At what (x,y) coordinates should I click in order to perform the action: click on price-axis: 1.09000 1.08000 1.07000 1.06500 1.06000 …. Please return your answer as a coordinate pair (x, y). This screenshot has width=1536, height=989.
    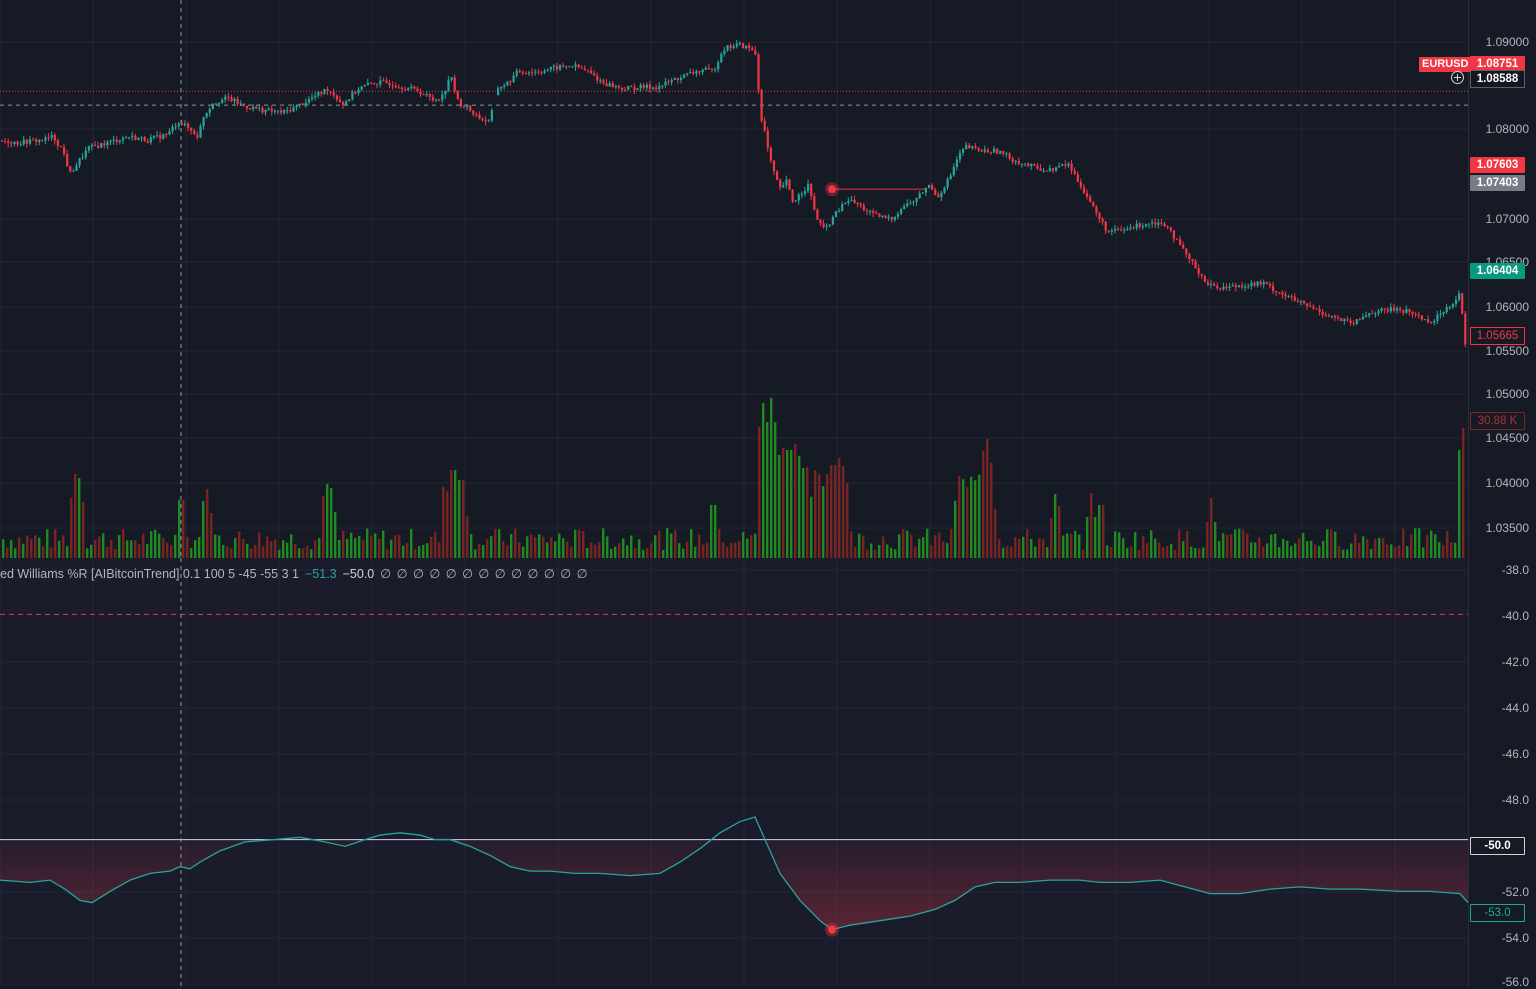
    Looking at the image, I should click on (1502, 494).